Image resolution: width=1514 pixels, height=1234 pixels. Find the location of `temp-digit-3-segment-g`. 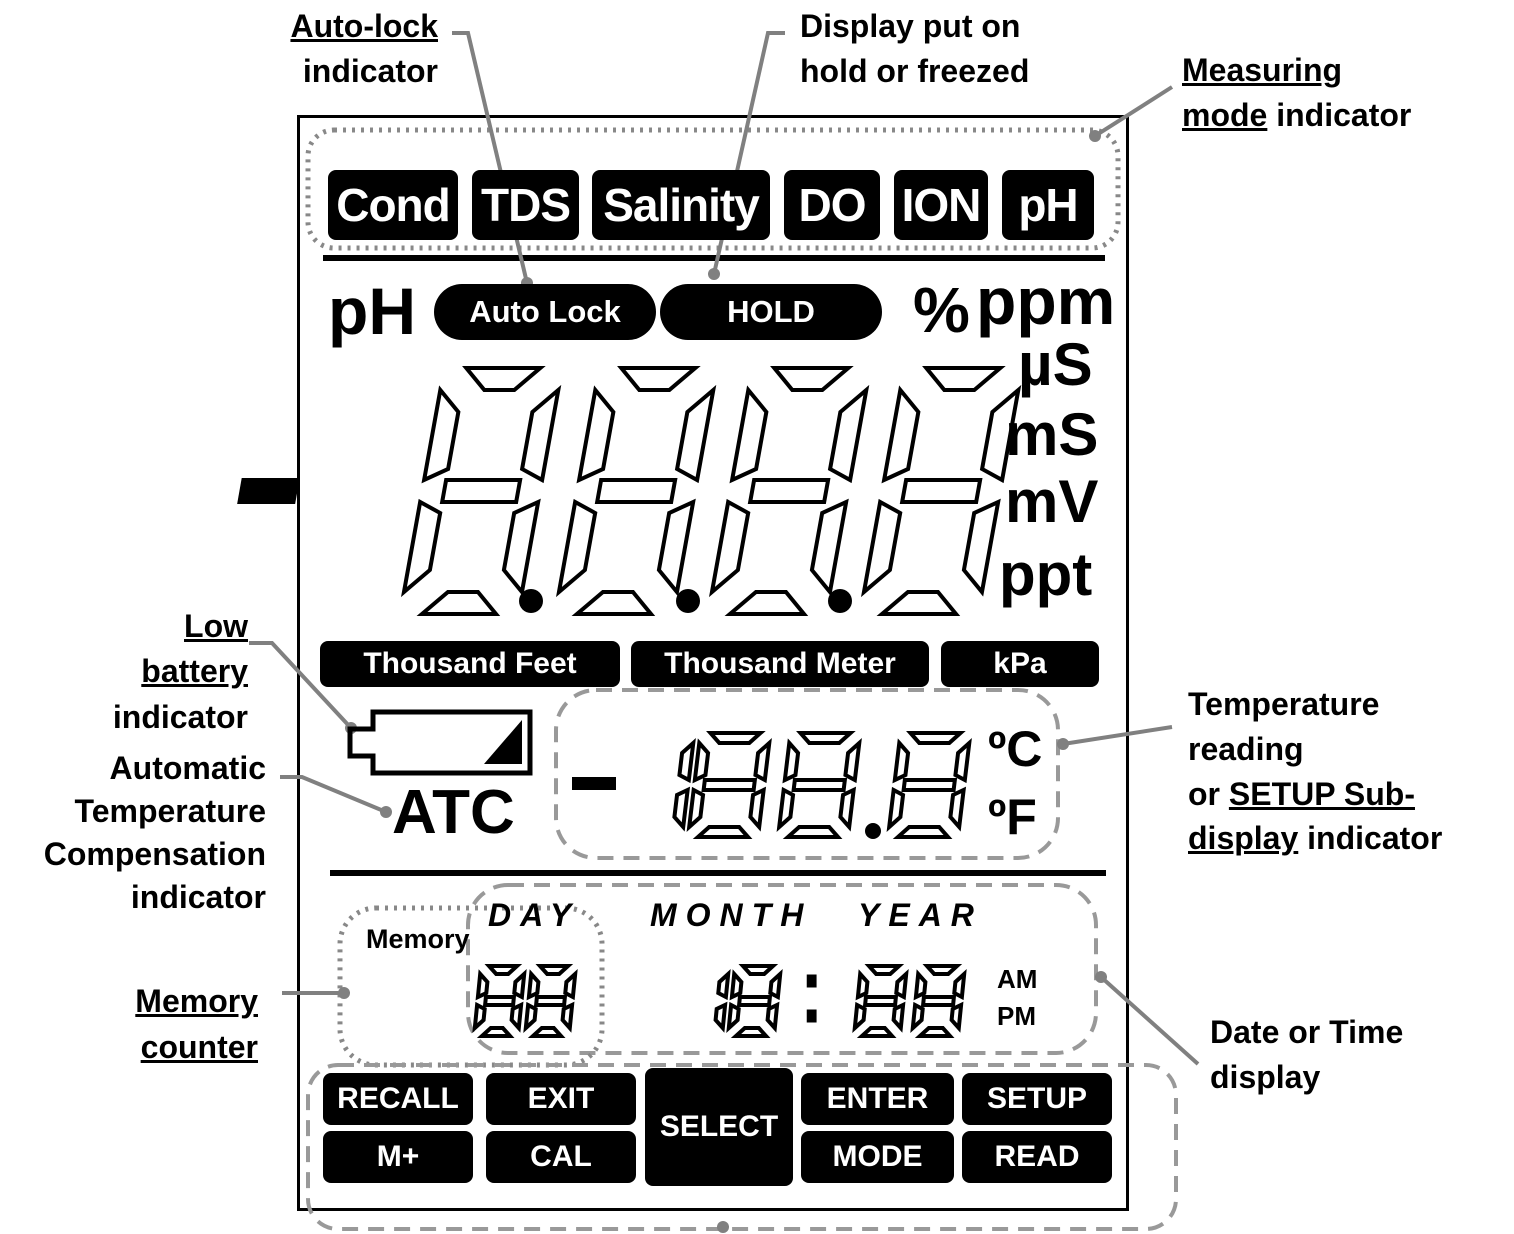

temp-digit-3-segment-g is located at coordinates (819, 785).